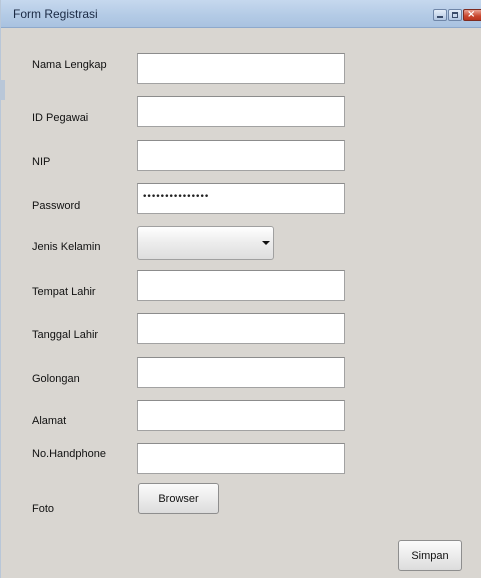 This screenshot has height=578, width=481. What do you see at coordinates (56, 206) in the screenshot?
I see `label-password: Password` at bounding box center [56, 206].